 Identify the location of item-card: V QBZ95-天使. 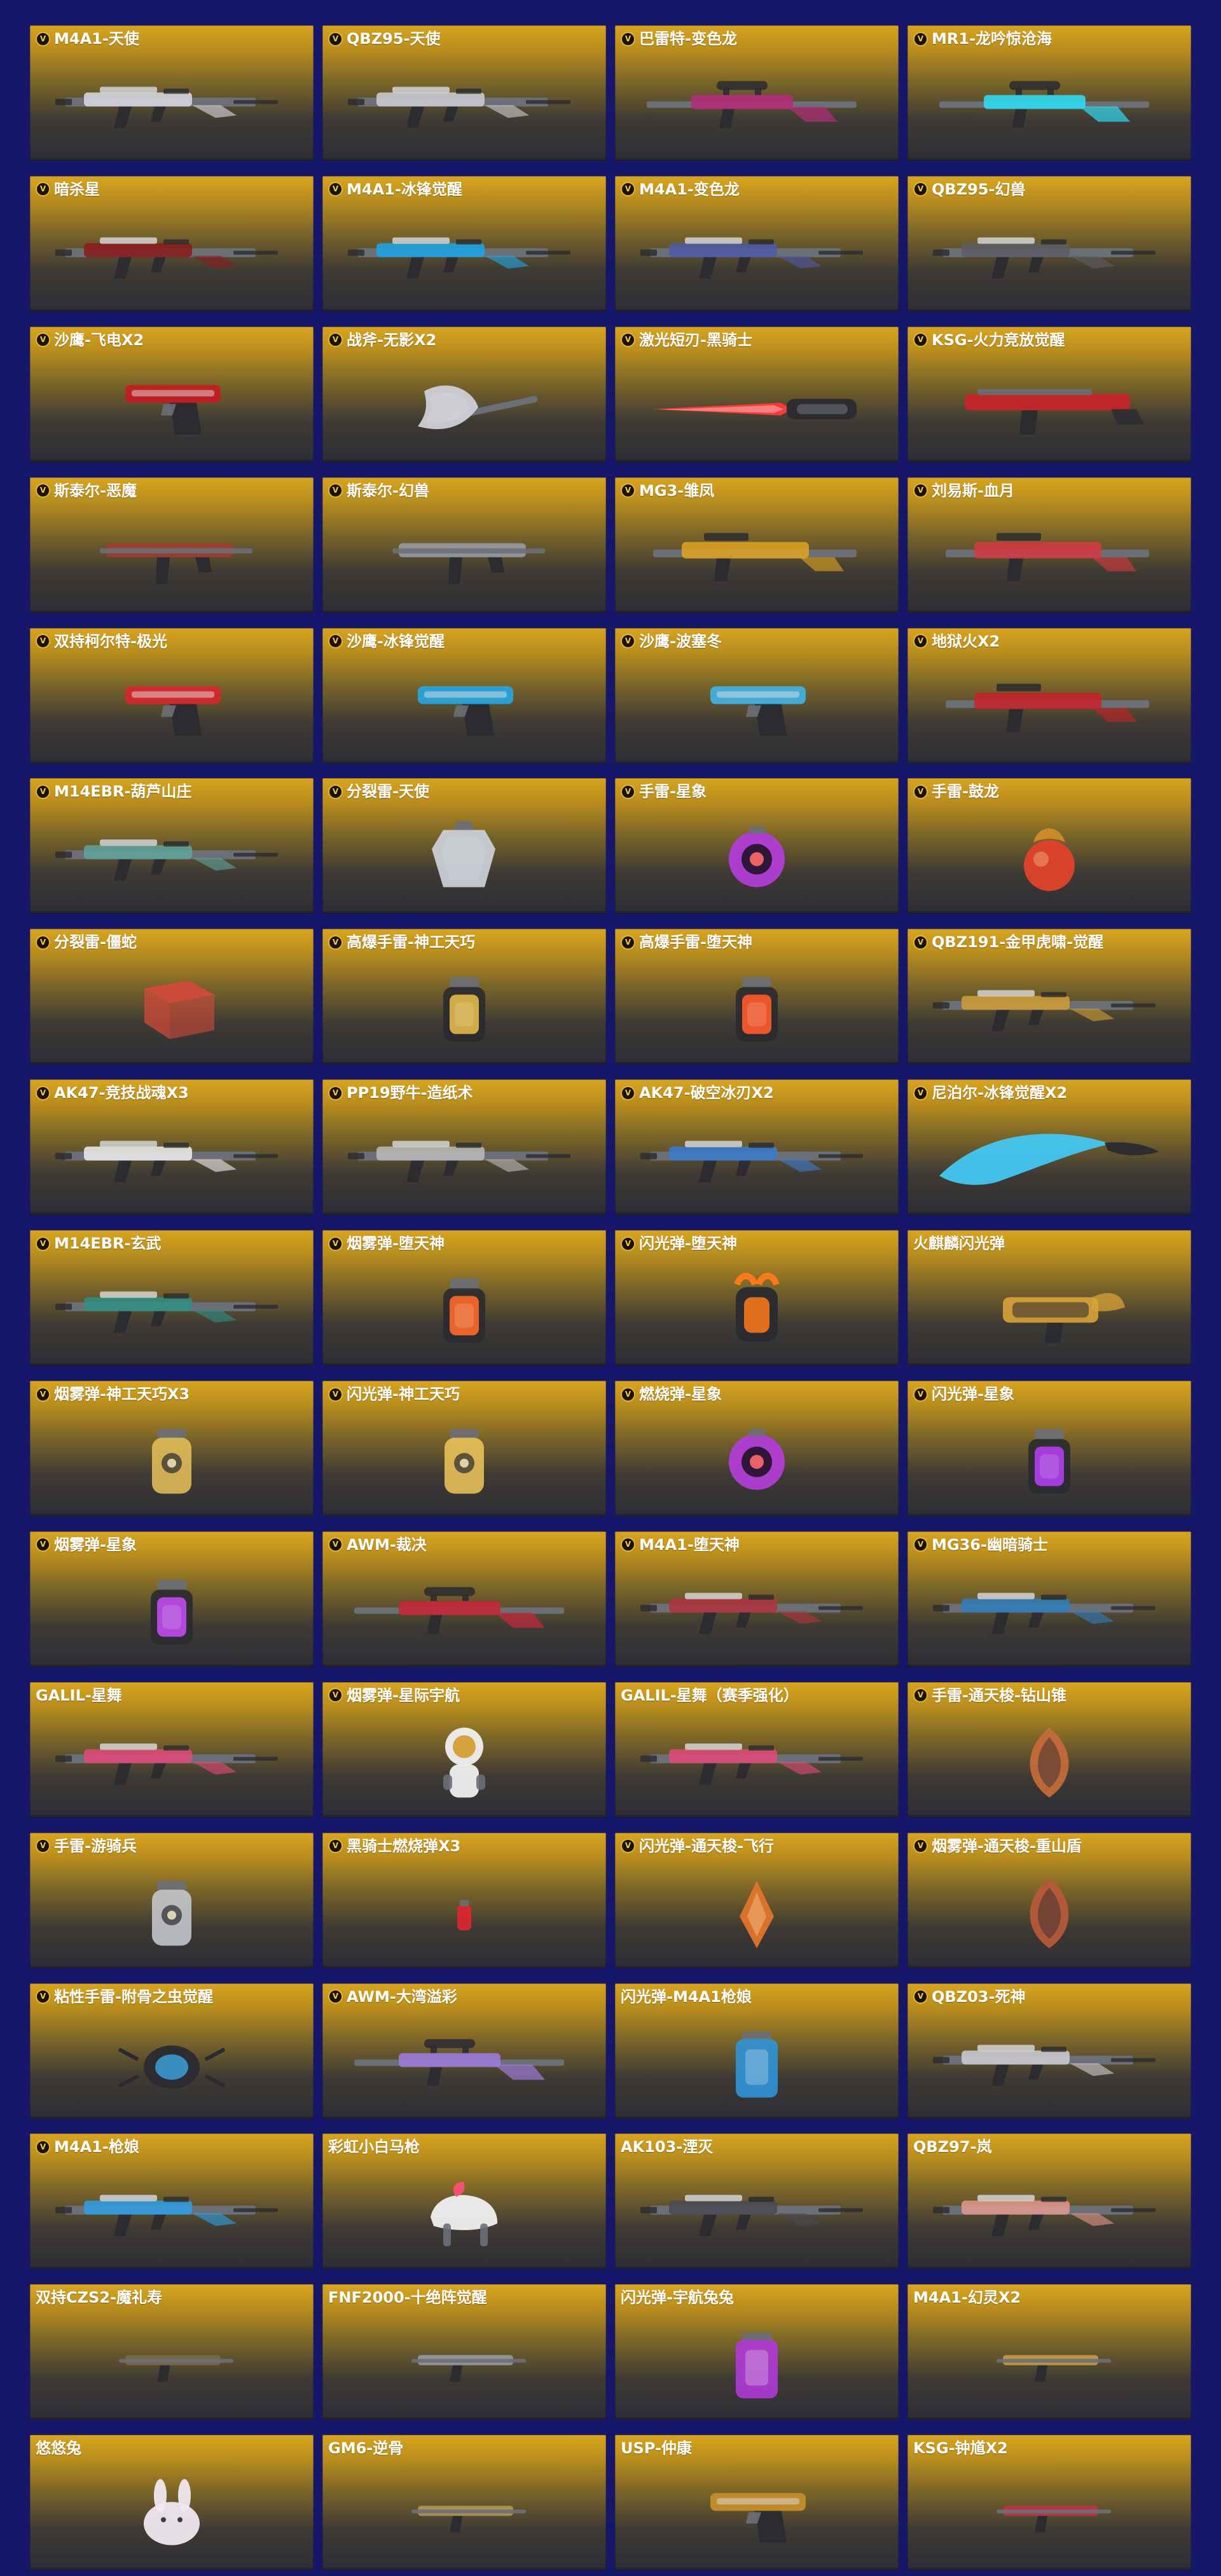
(464, 93).